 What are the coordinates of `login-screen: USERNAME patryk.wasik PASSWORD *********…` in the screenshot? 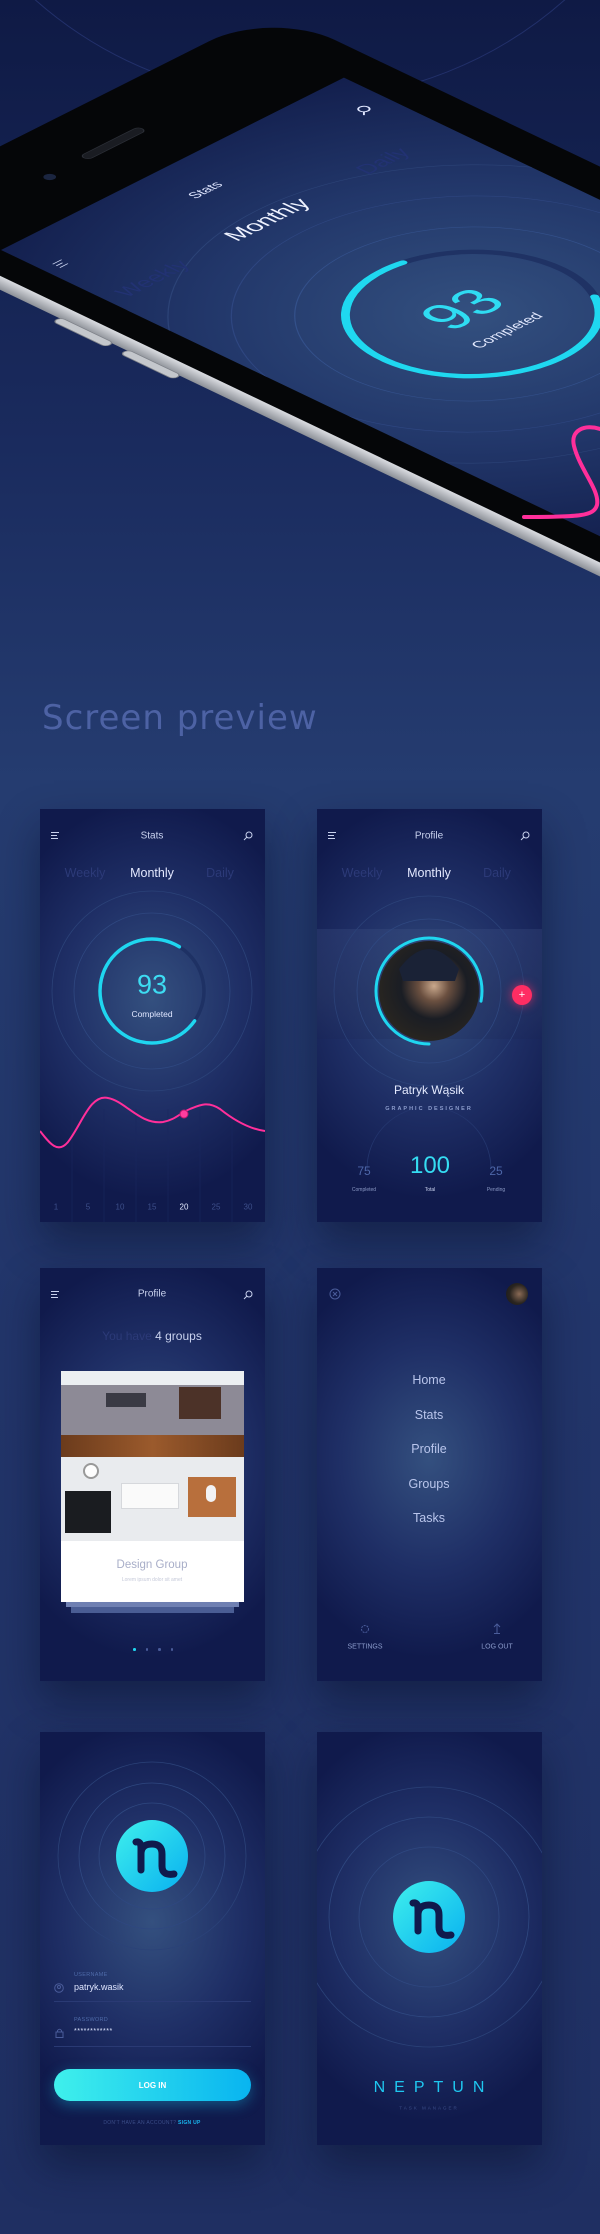 It's located at (152, 1938).